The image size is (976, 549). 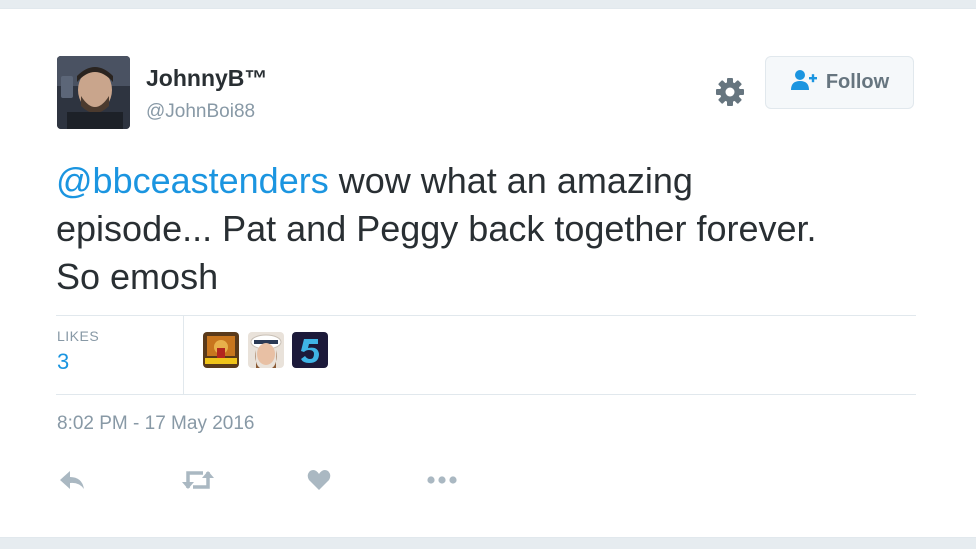 I want to click on user-display-name: JohnnyB™, so click(x=206, y=78).